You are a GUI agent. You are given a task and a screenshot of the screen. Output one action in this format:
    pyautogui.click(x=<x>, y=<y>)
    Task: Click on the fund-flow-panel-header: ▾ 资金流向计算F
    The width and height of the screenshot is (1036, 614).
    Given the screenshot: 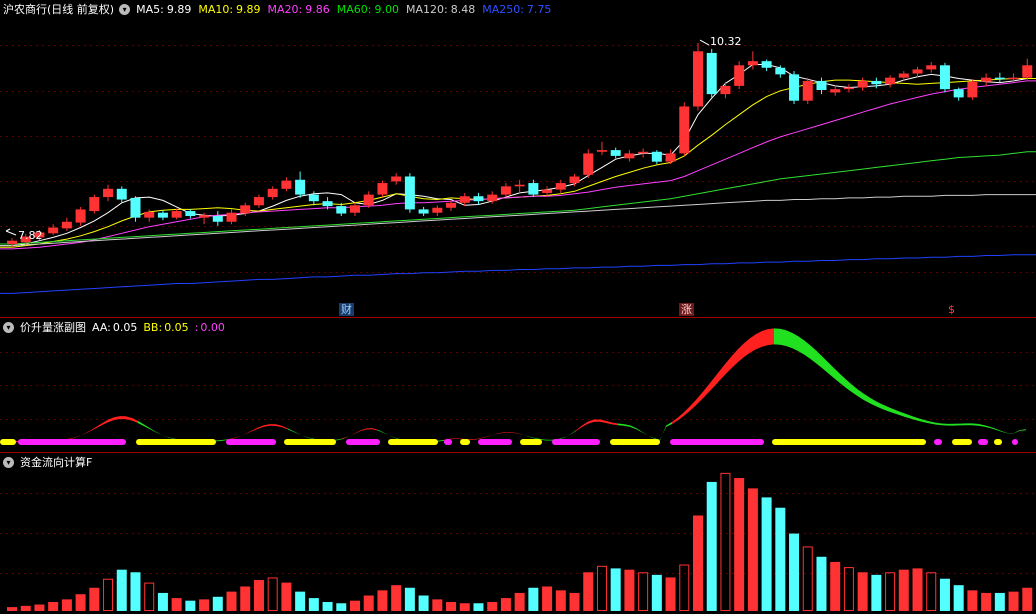 What is the action you would take?
    pyautogui.click(x=49, y=462)
    